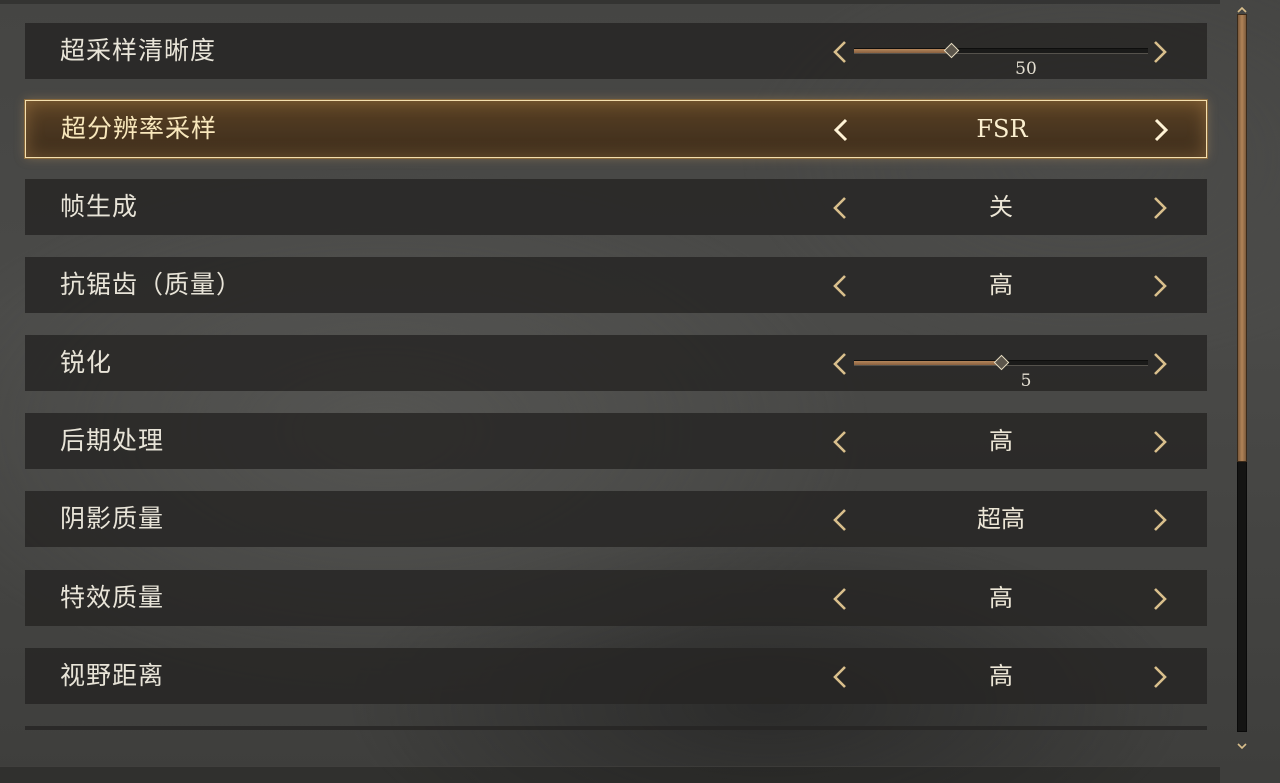 The height and width of the screenshot is (783, 1280). I want to click on setting-value: FSR, so click(1002, 129).